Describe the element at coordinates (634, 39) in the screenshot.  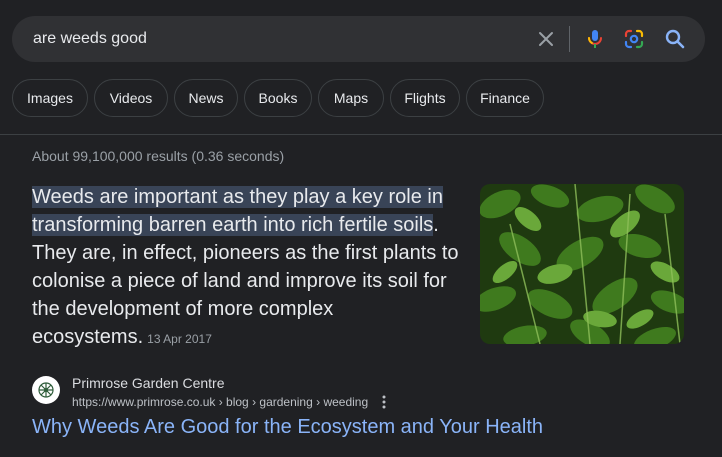
I see `google-lens-icon` at that location.